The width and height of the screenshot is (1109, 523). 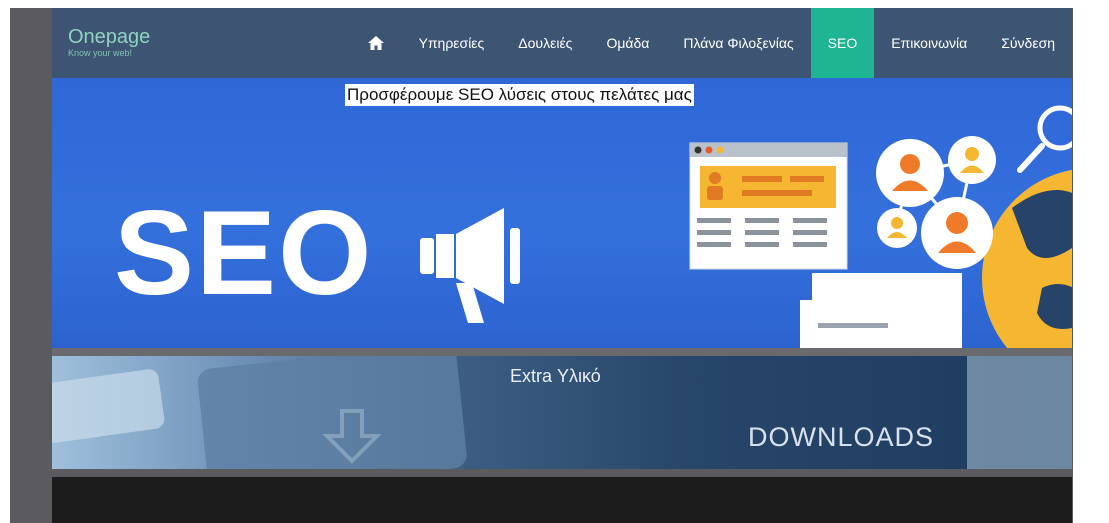 What do you see at coordinates (554, 4) in the screenshot?
I see `window-top-border` at bounding box center [554, 4].